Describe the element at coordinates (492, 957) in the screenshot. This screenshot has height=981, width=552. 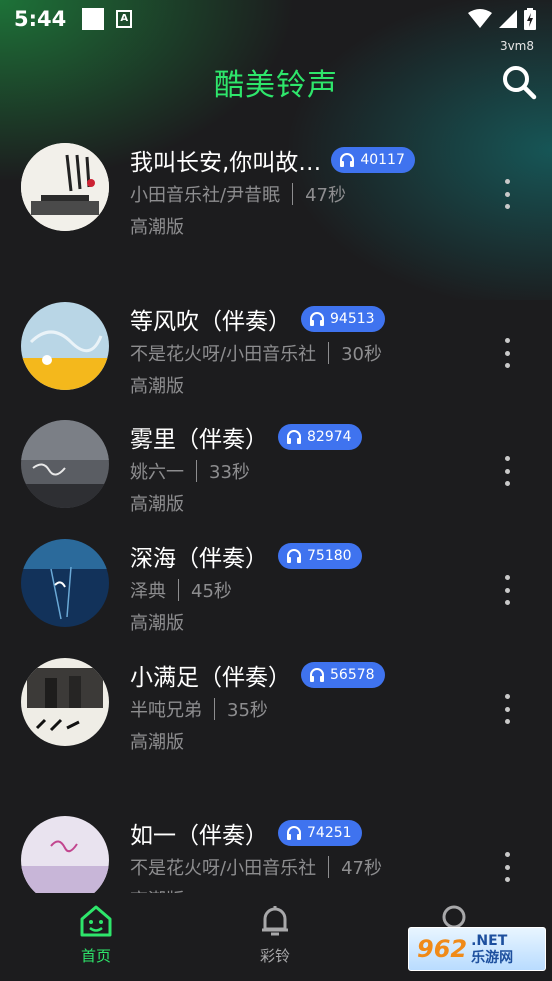
I see `watermark-site: 乐游网` at that location.